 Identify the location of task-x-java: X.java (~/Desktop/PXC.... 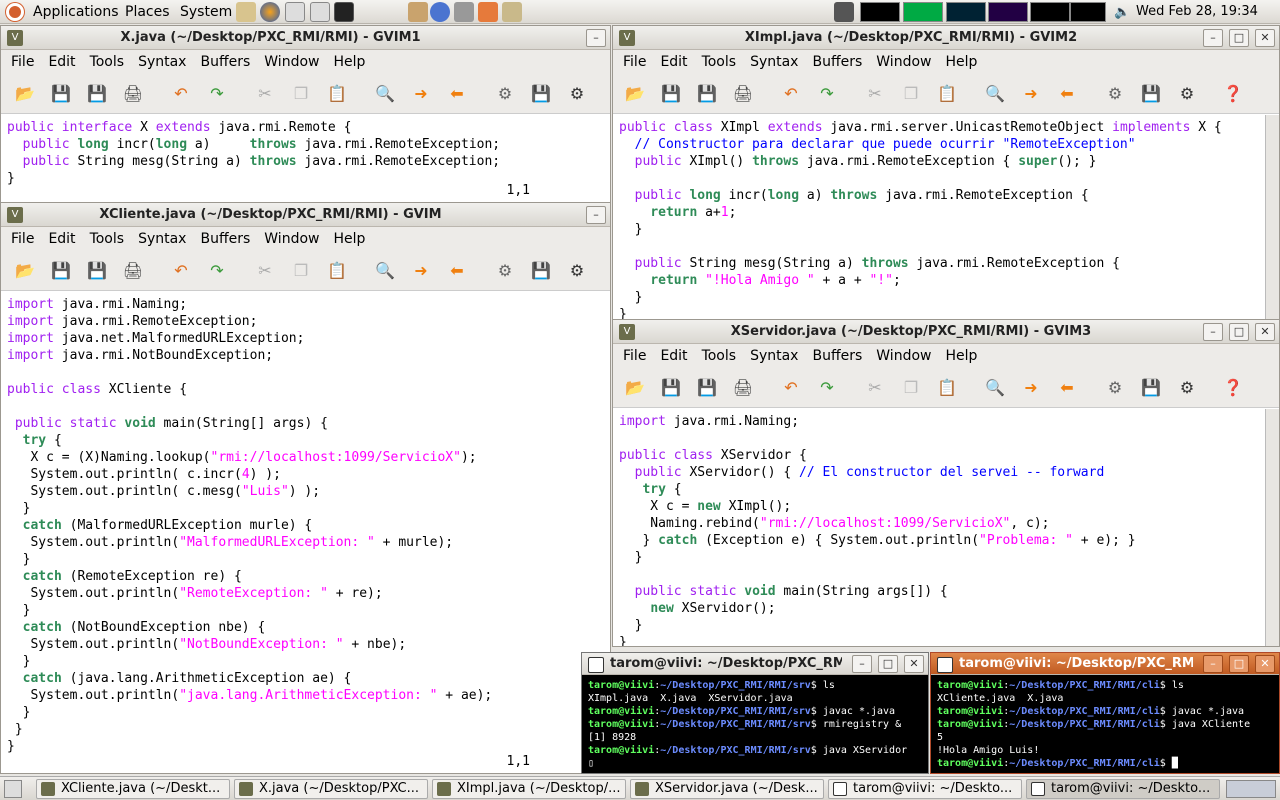
(331, 789).